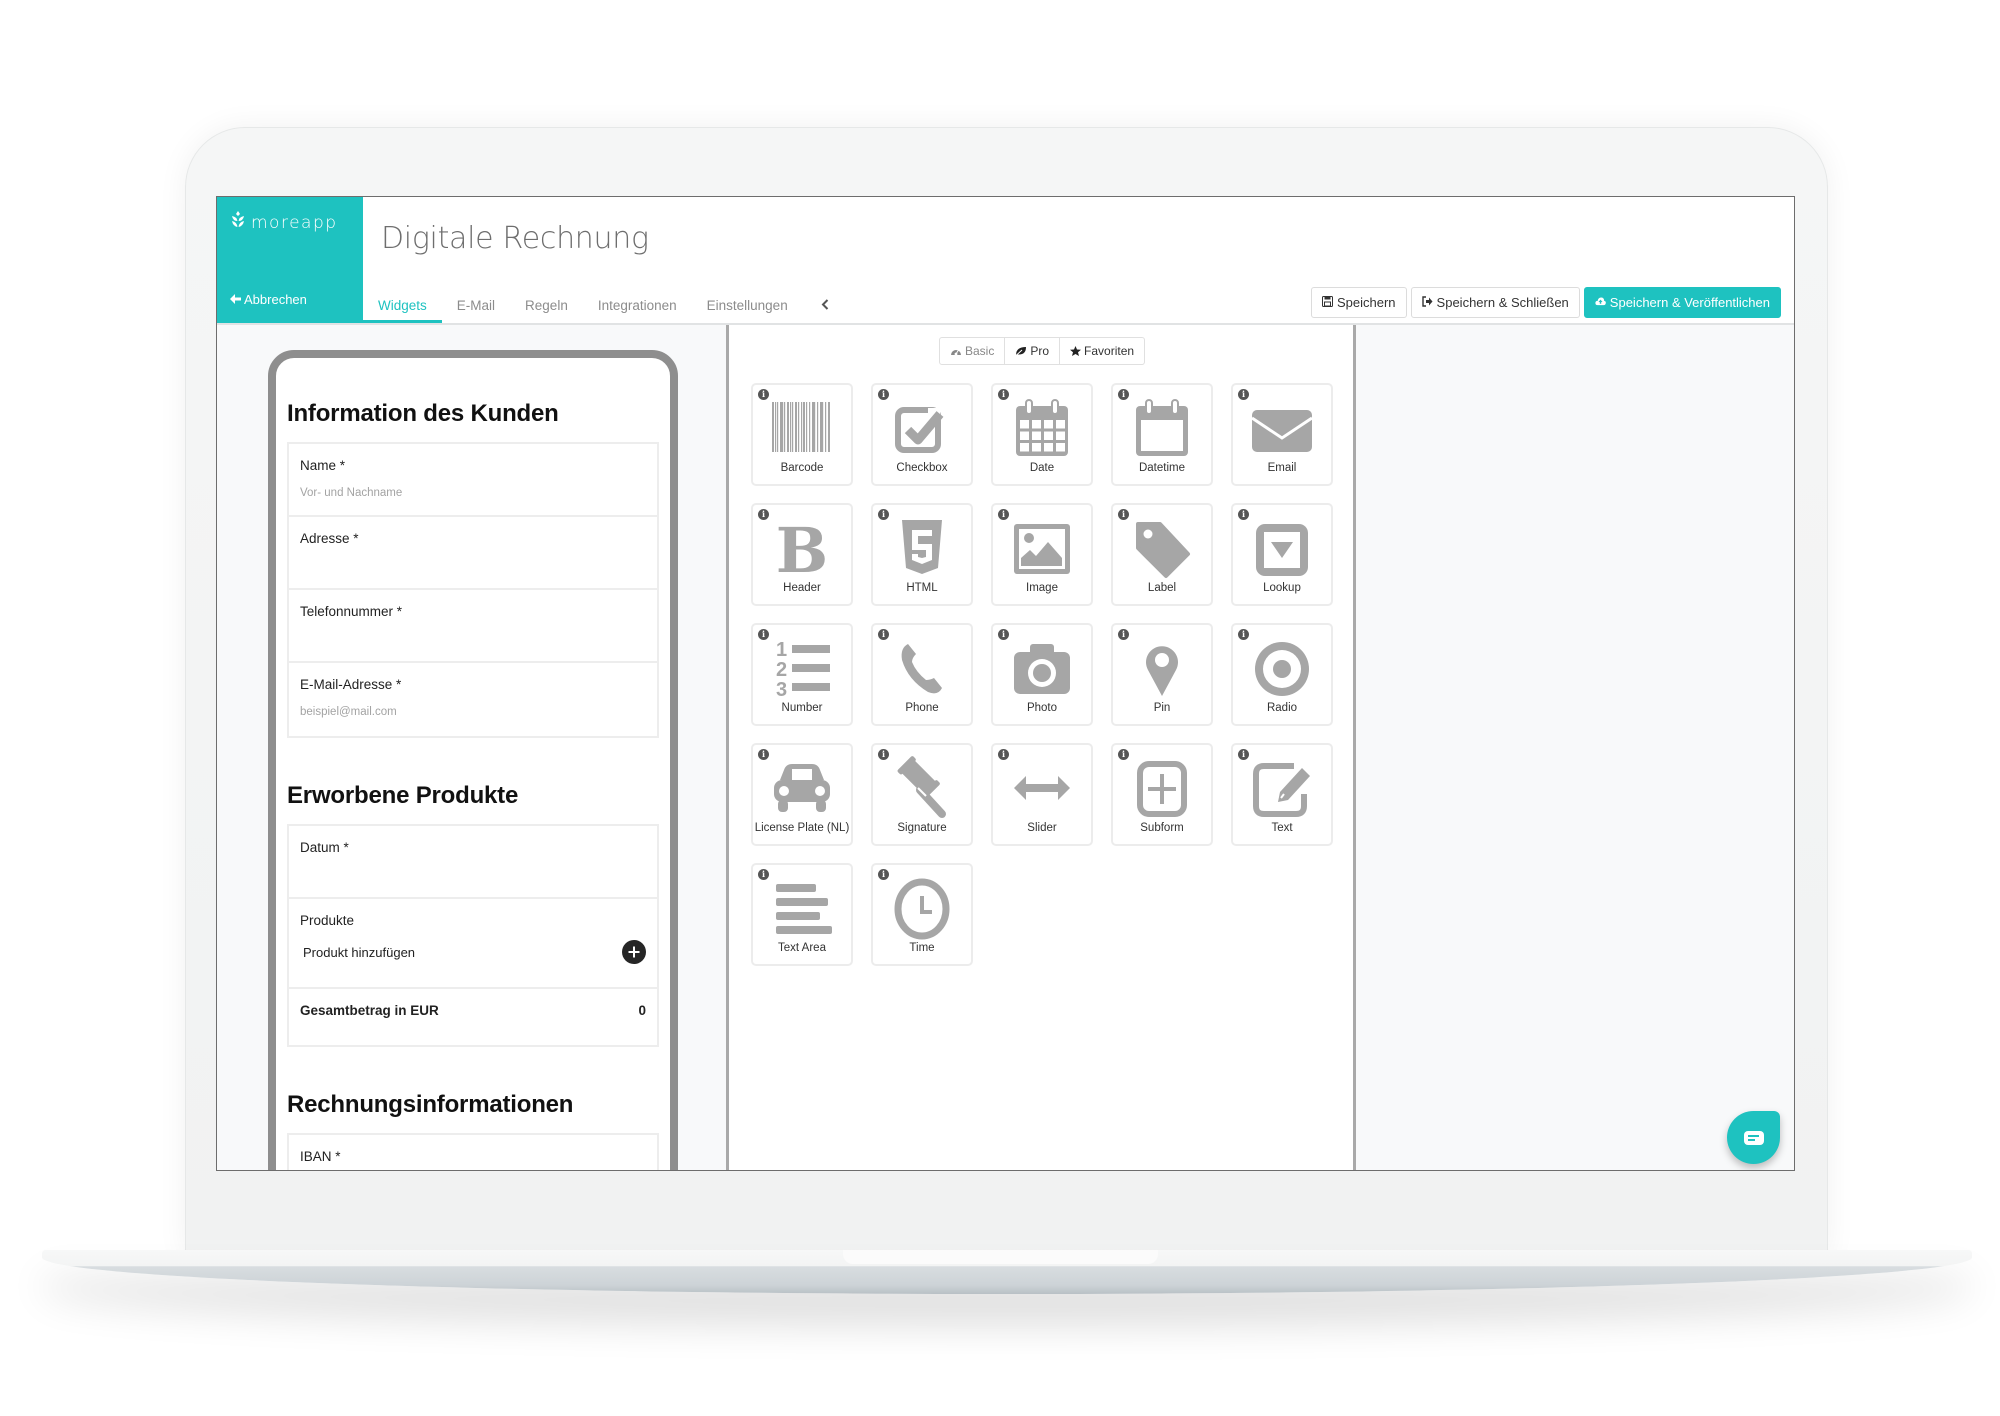 This screenshot has width=2000, height=1416. What do you see at coordinates (1282, 674) in the screenshot?
I see `widget-tile-radio: i Radio` at bounding box center [1282, 674].